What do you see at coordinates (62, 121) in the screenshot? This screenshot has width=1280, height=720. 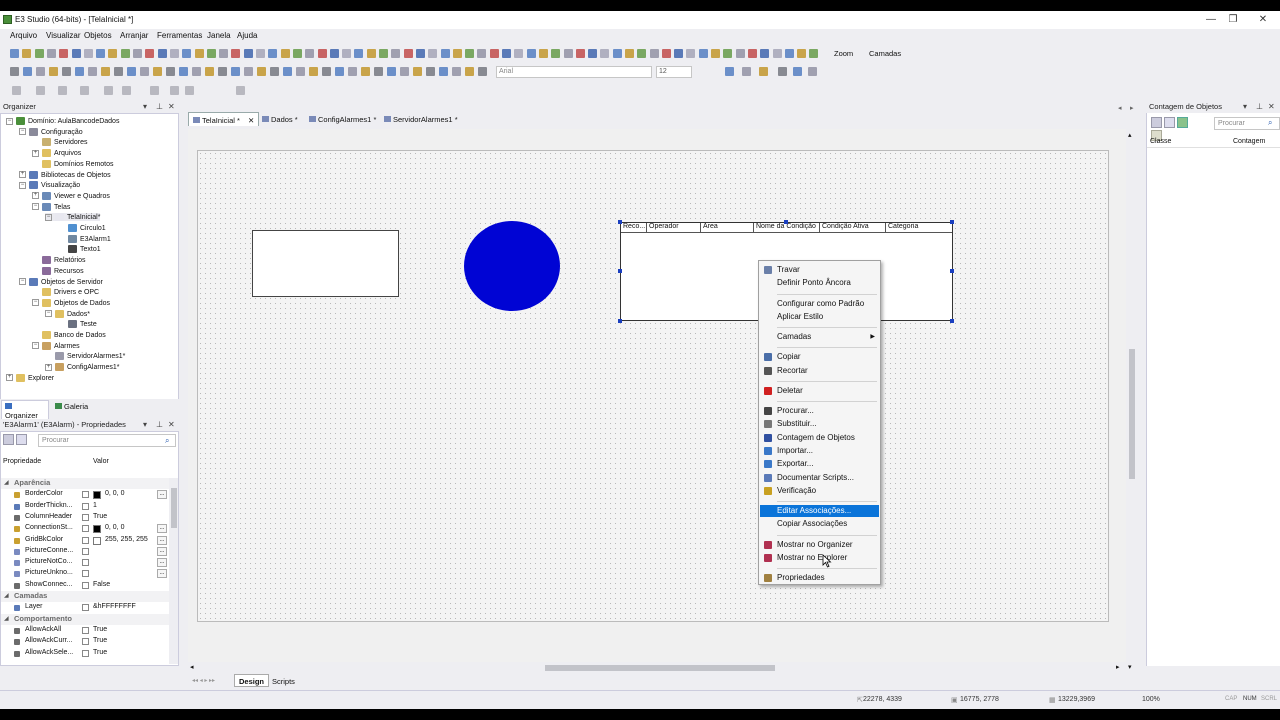 I see `tree-item: − Domínio: AulaBancodeDados` at bounding box center [62, 121].